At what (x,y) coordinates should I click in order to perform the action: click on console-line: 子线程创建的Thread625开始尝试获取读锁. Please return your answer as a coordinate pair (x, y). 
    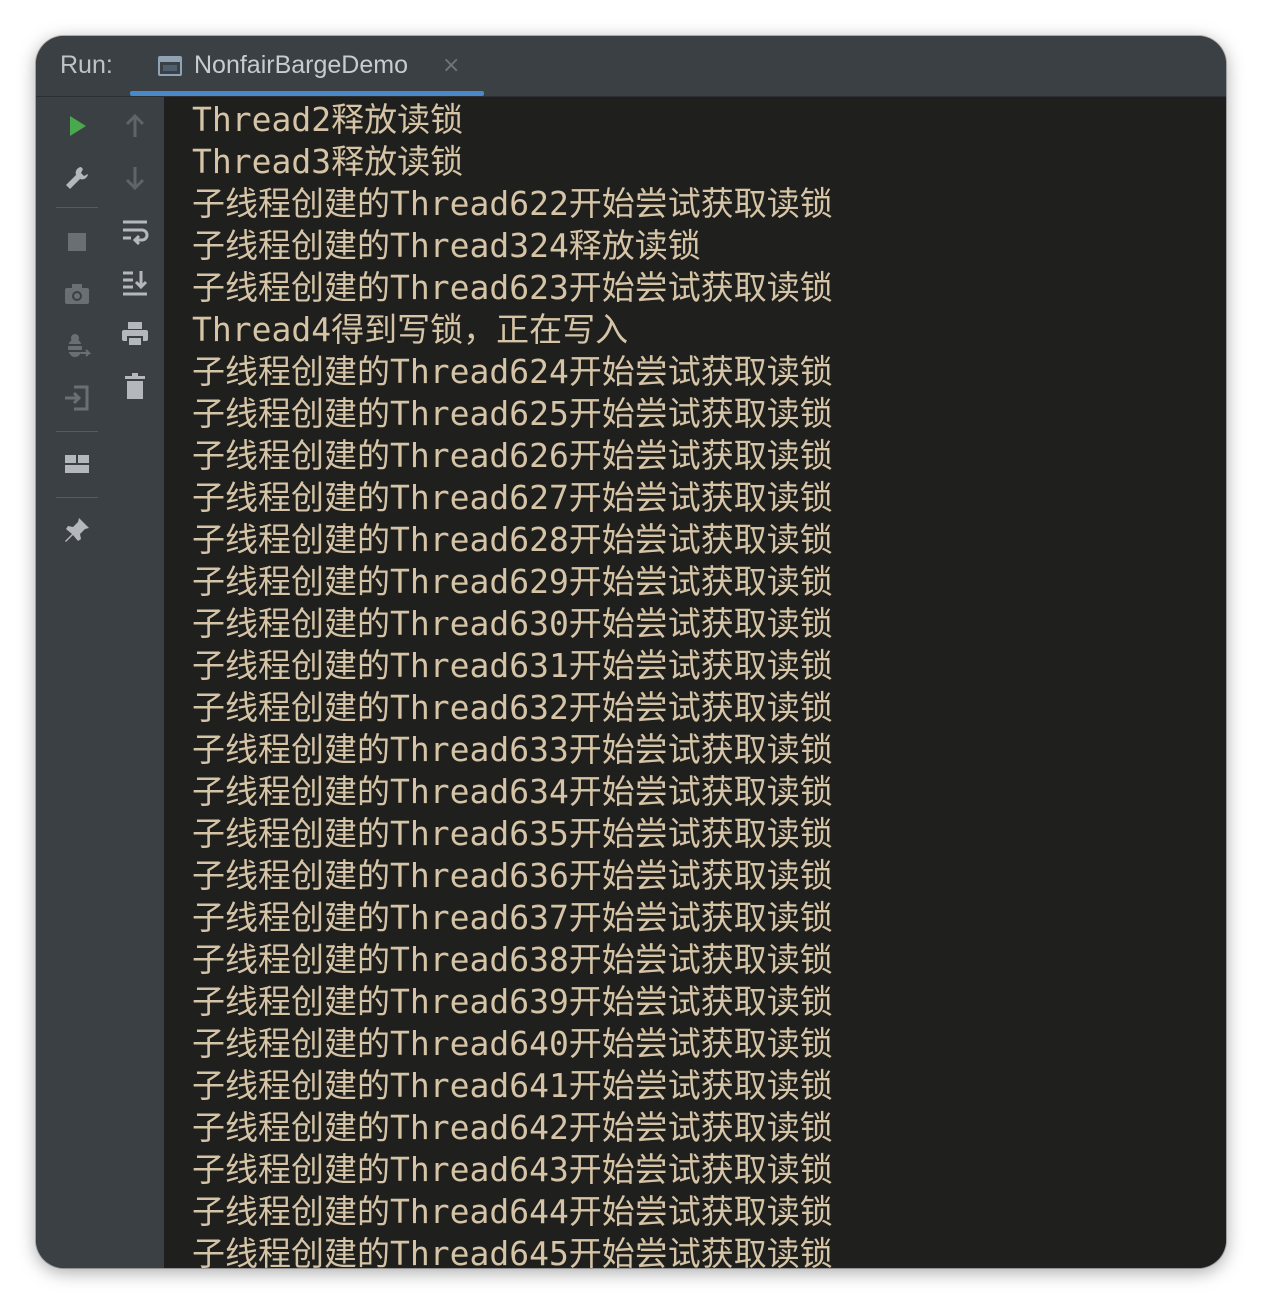
    Looking at the image, I should click on (512, 413).